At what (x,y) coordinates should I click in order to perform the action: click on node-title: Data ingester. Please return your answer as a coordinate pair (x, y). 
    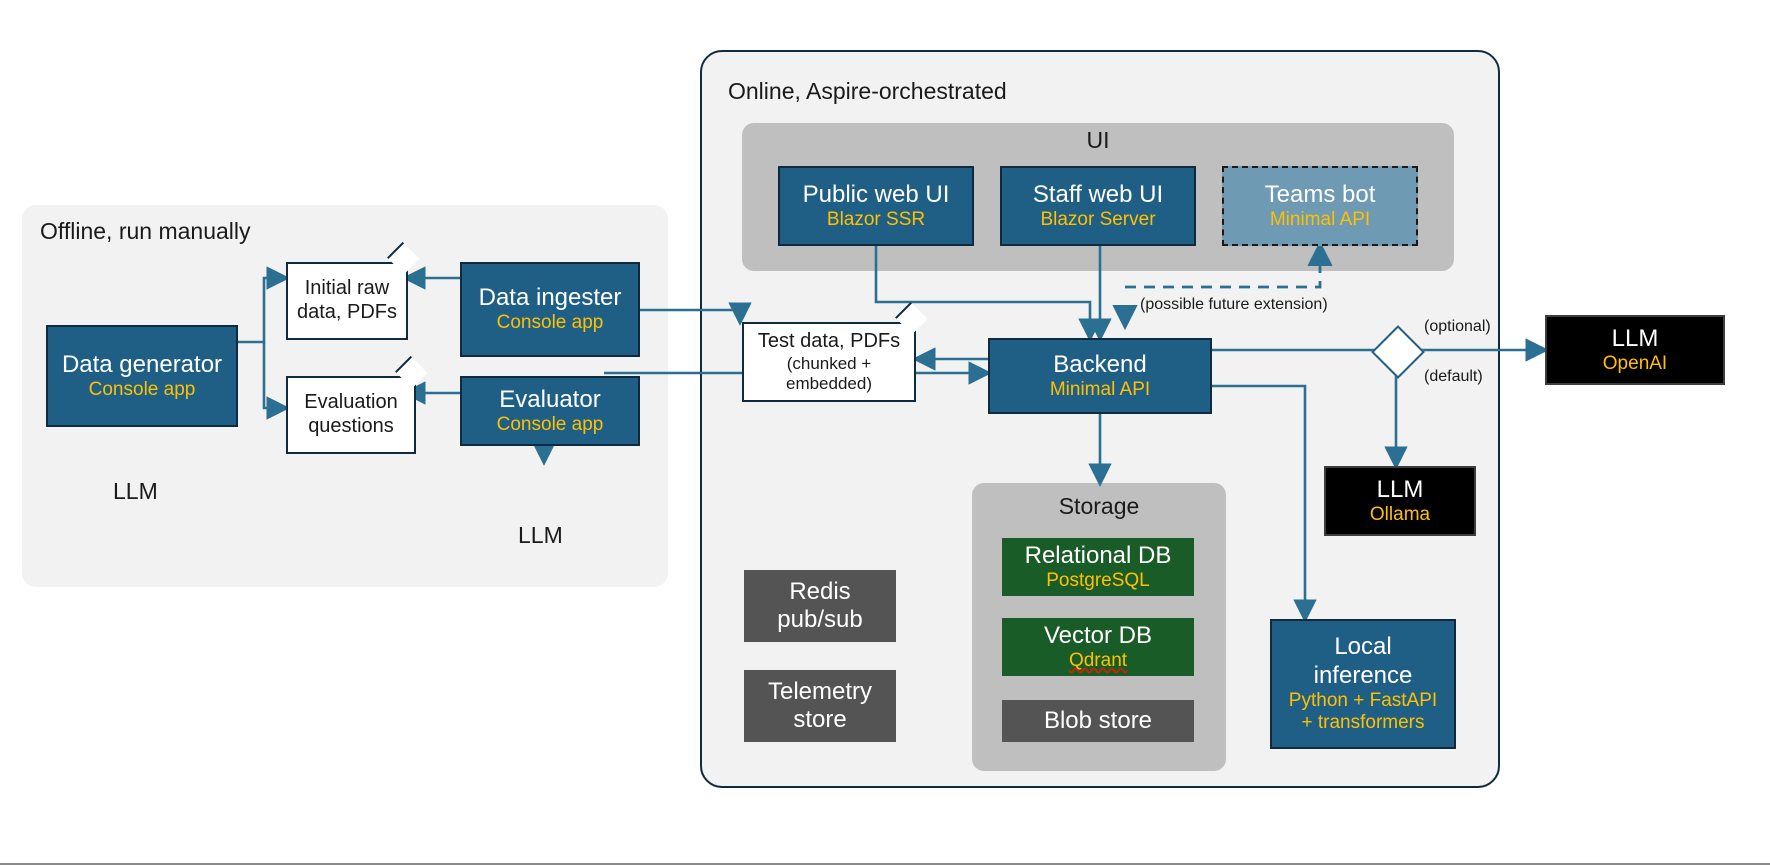
    Looking at the image, I should click on (550, 298).